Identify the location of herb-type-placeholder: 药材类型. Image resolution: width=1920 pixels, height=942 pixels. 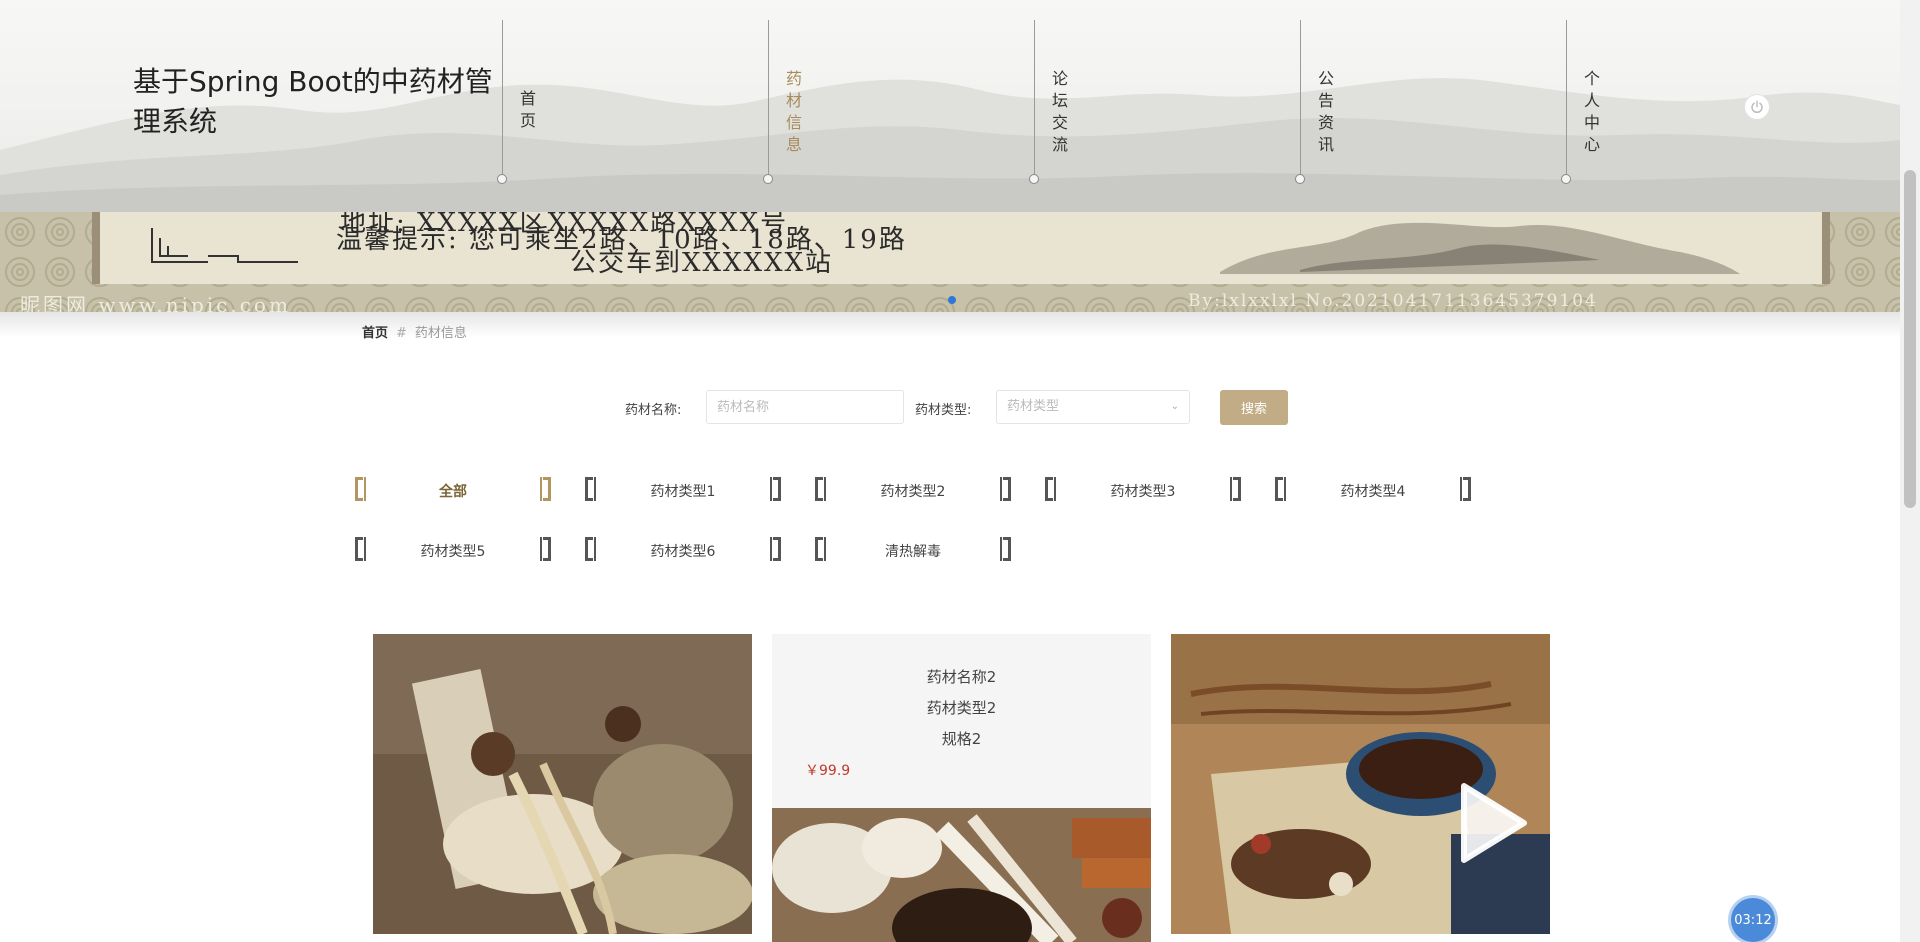
(1033, 406).